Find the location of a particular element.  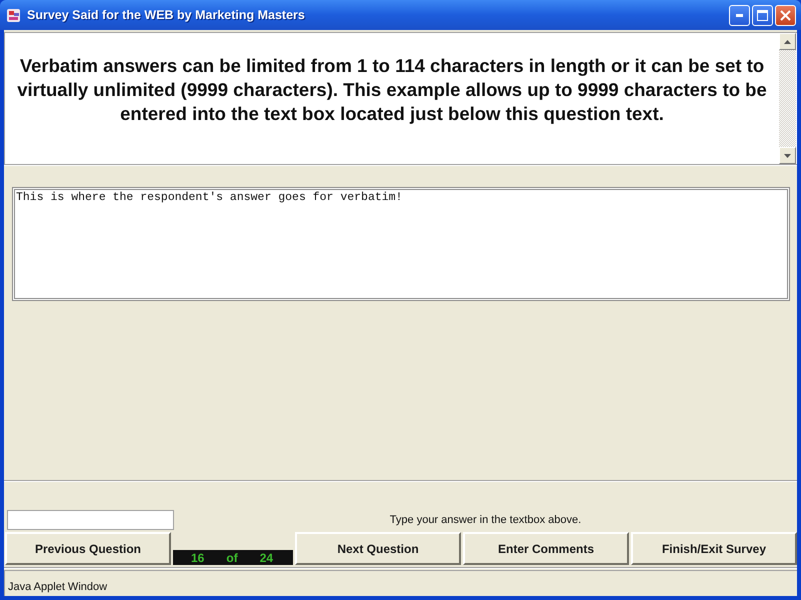

close-button is located at coordinates (785, 15).